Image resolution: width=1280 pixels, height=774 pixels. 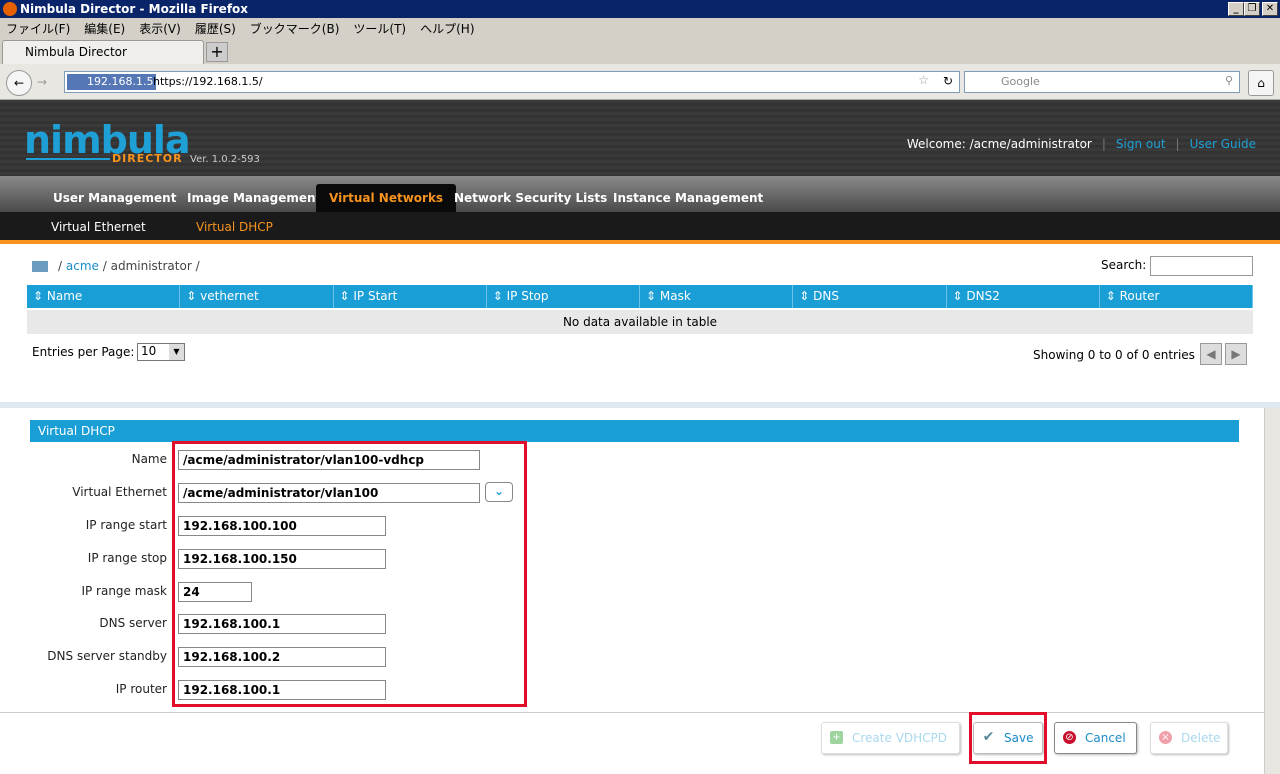 I want to click on url-text: https://192.168.1.5/, so click(x=208, y=81).